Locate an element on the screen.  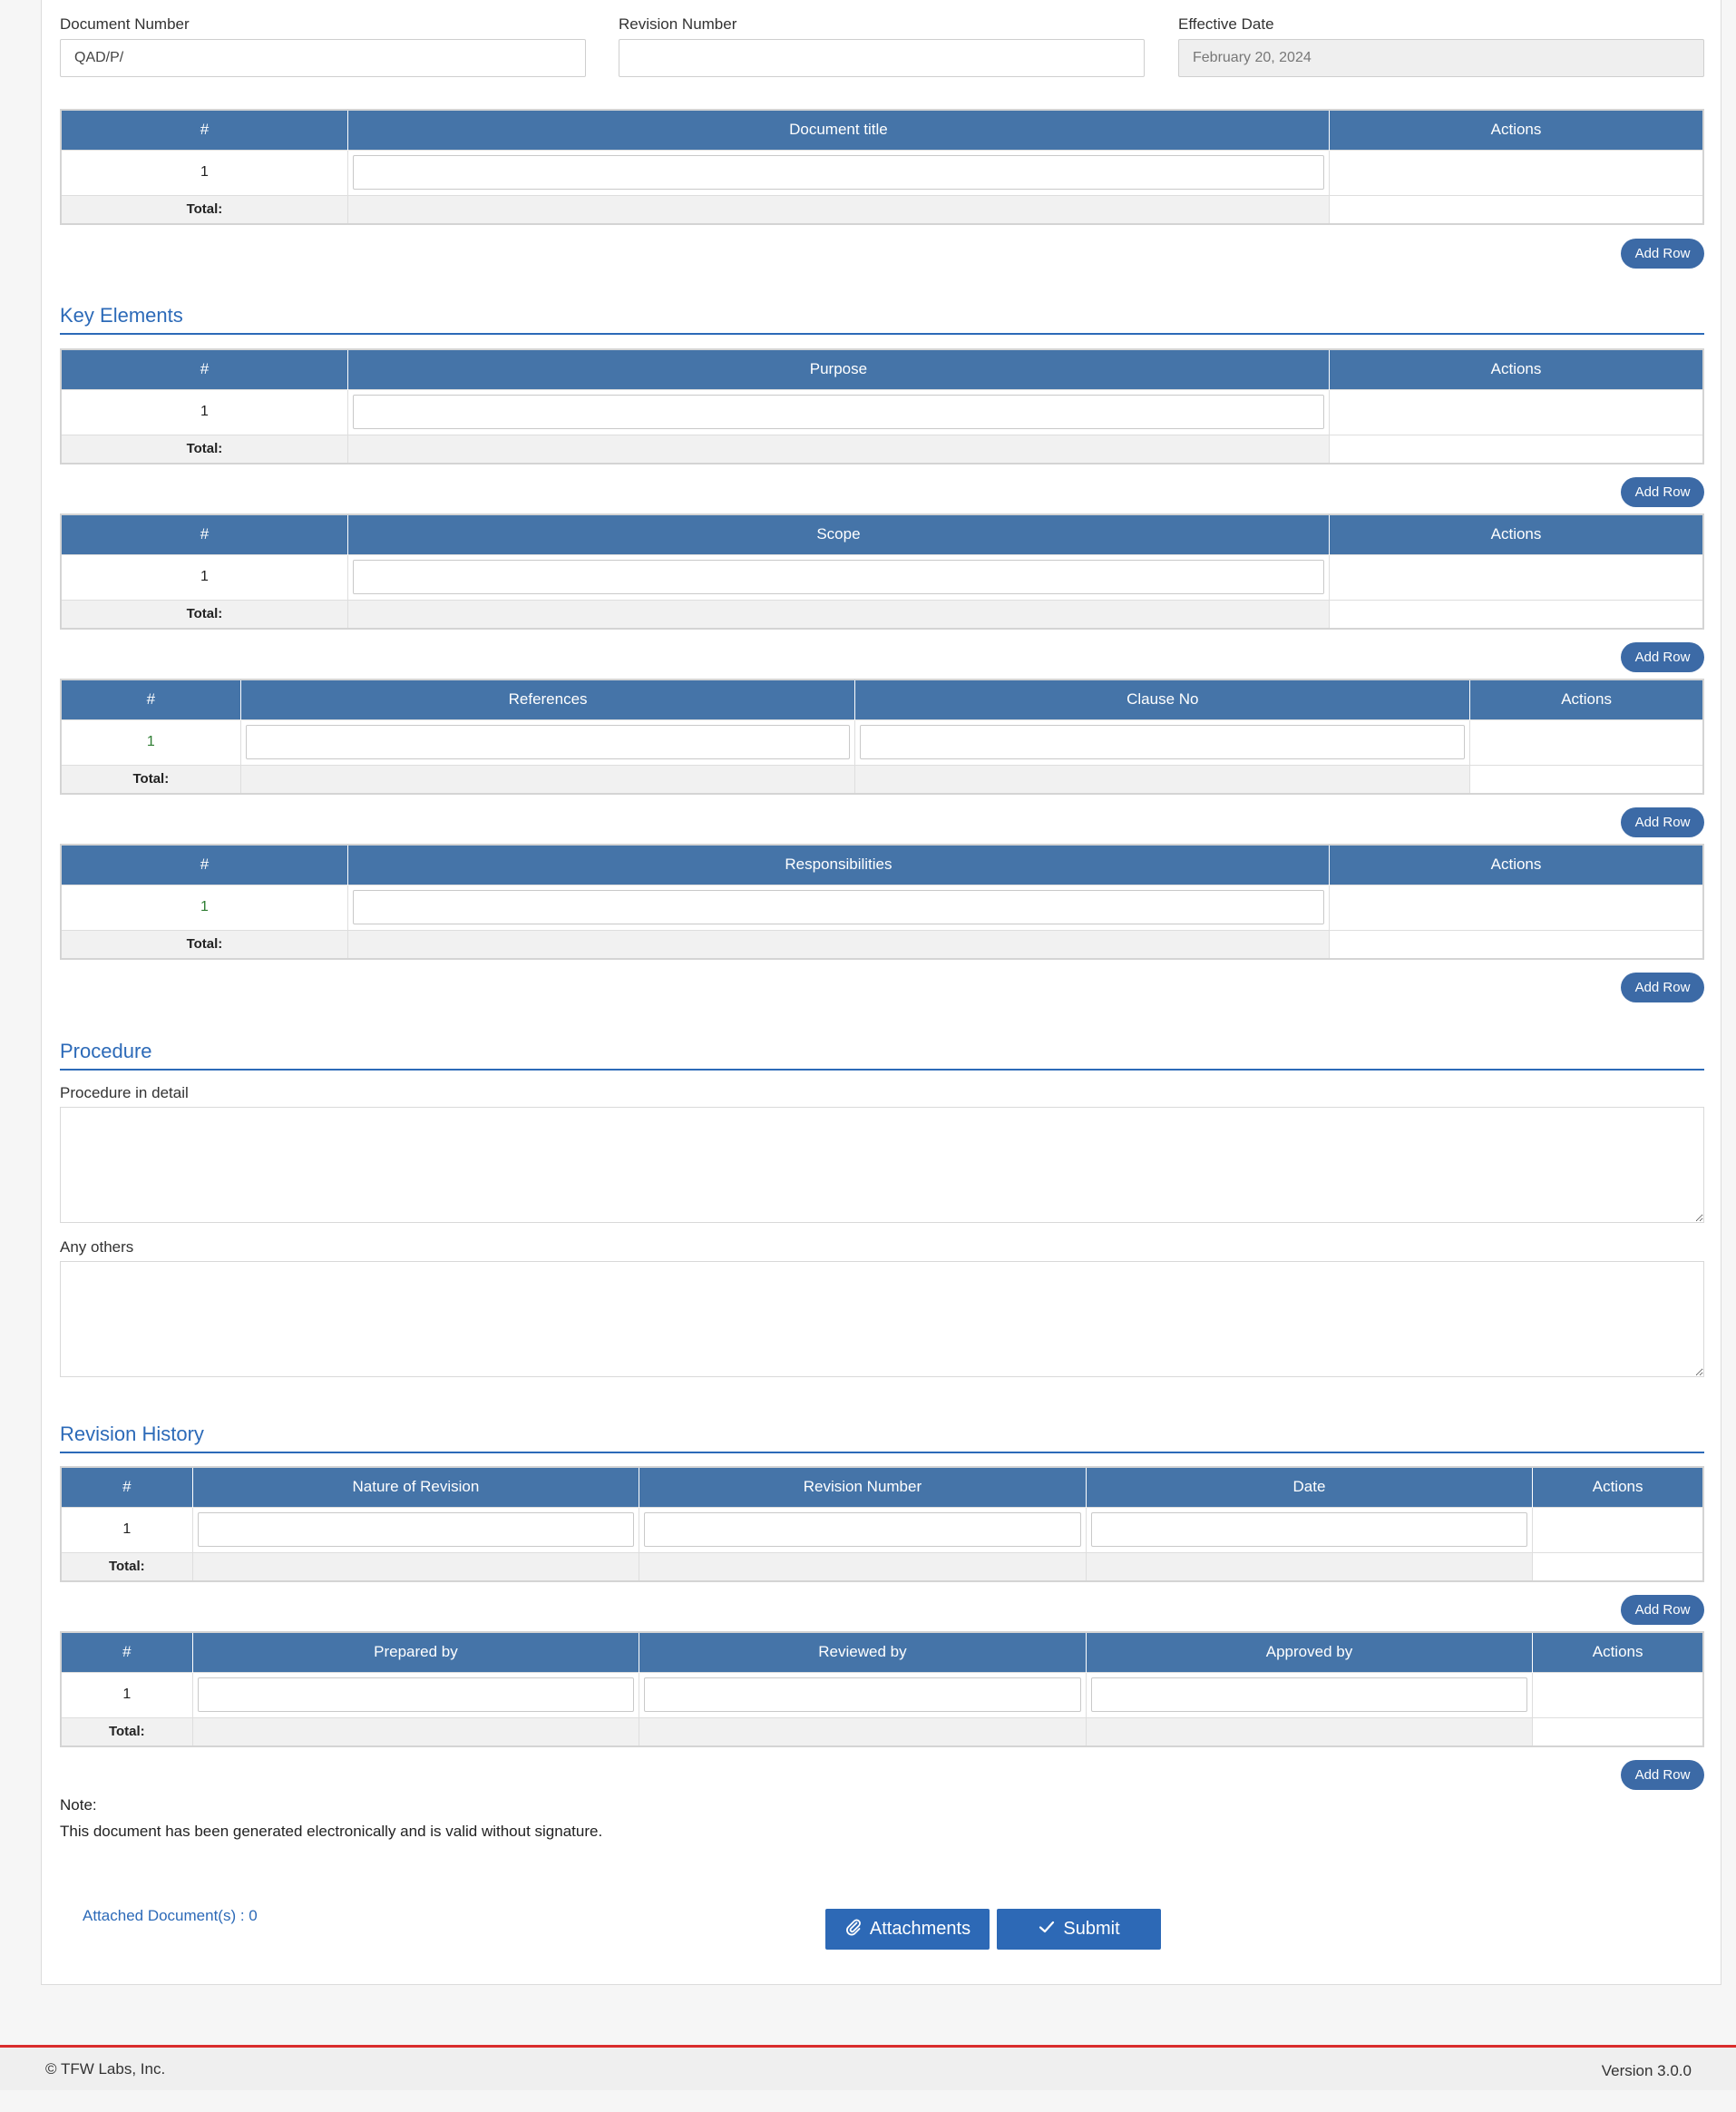
scope-input is located at coordinates (838, 577).